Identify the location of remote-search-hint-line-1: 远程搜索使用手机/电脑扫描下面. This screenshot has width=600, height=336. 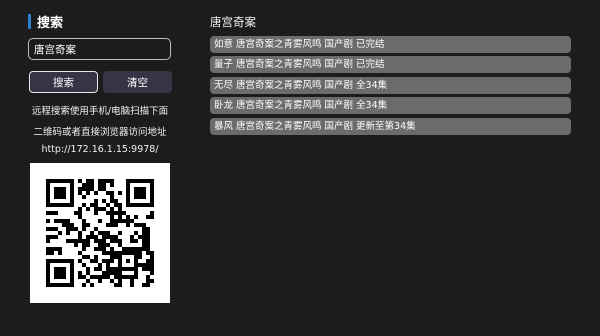
(100, 111).